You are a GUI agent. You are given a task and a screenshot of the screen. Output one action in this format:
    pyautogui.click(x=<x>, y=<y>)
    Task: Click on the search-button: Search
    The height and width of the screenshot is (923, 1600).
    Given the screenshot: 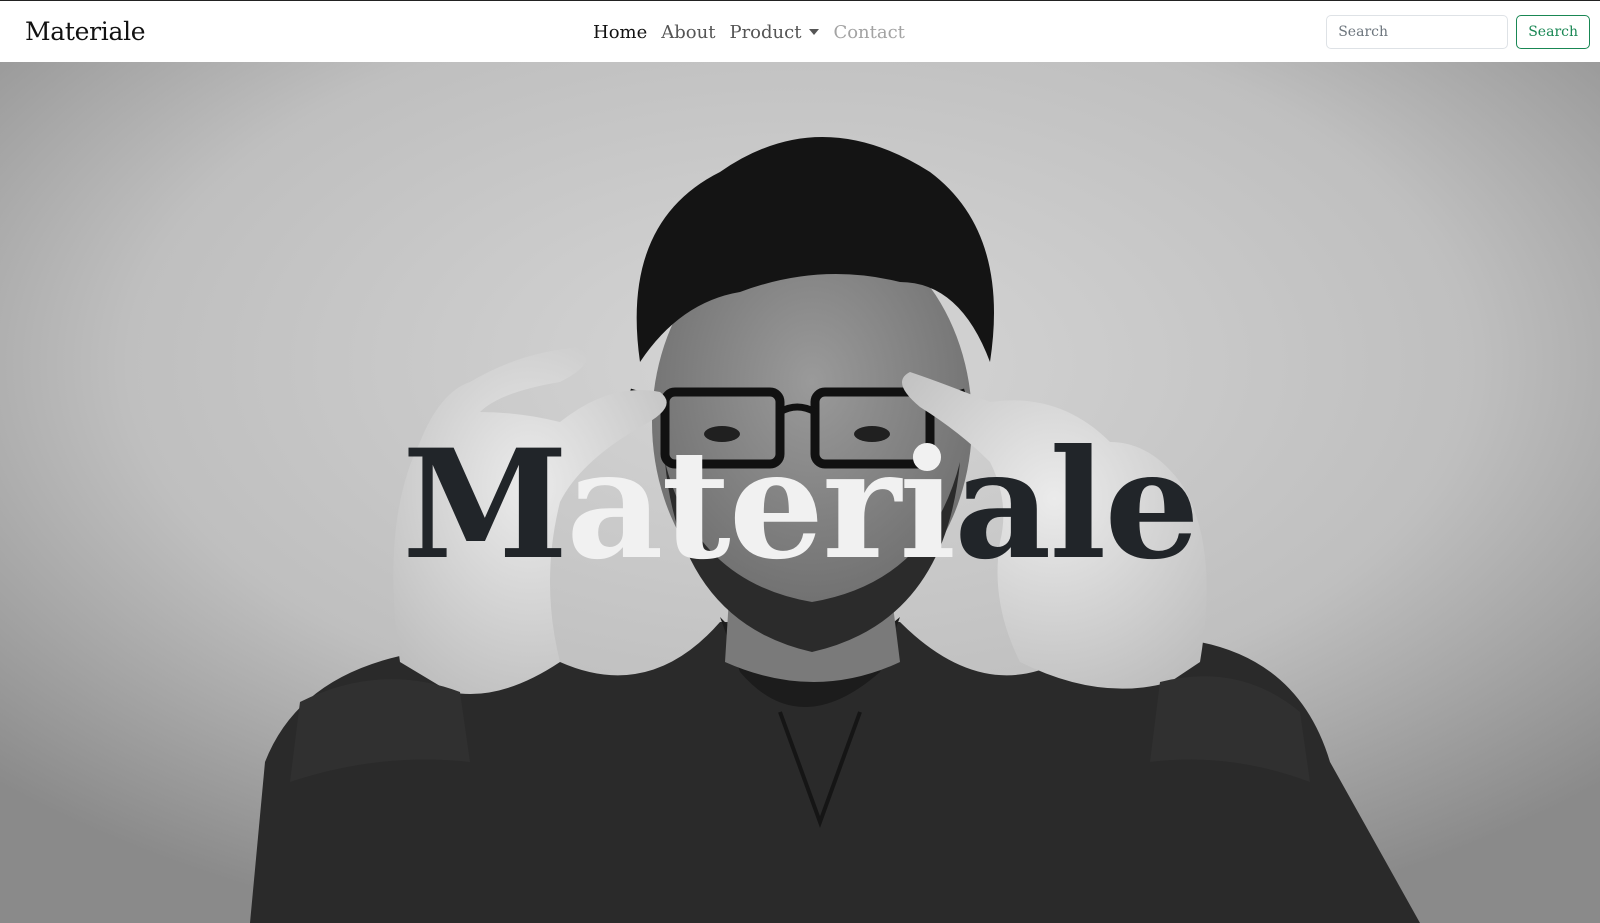 What is the action you would take?
    pyautogui.click(x=1553, y=32)
    